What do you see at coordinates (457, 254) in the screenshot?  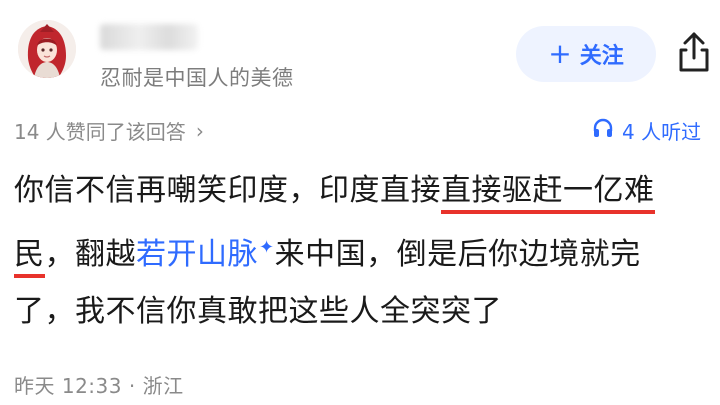 I see `answer-text-3: 来中国，倒是后你边境就完` at bounding box center [457, 254].